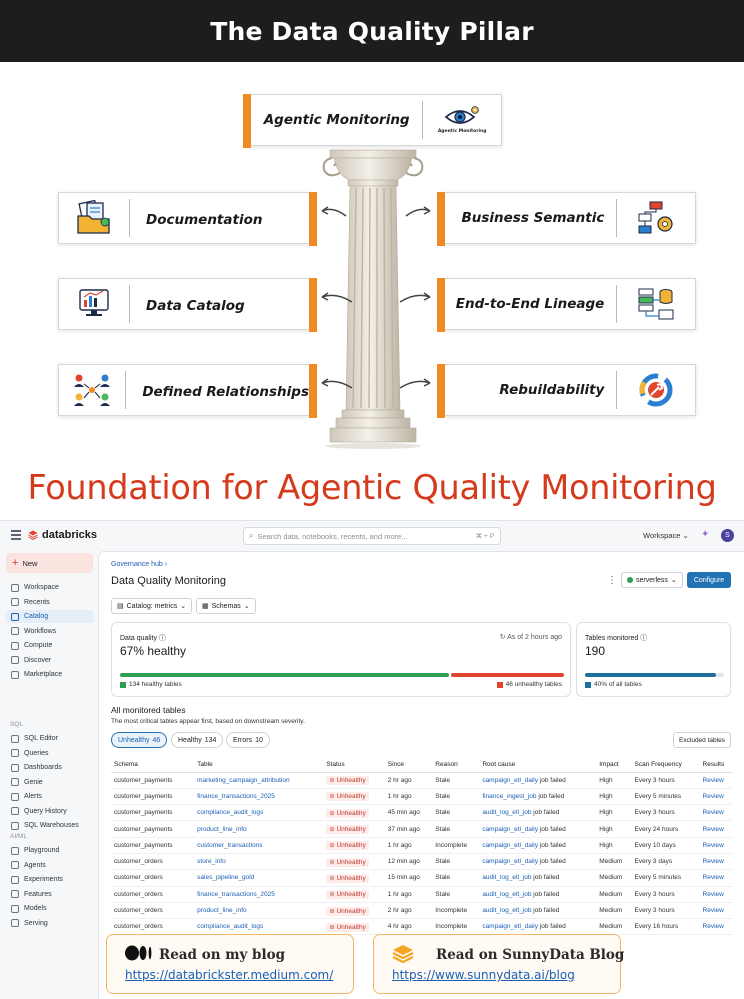  I want to click on sidebar-item-sql-warehouses: SQL Warehouses, so click(50, 825).